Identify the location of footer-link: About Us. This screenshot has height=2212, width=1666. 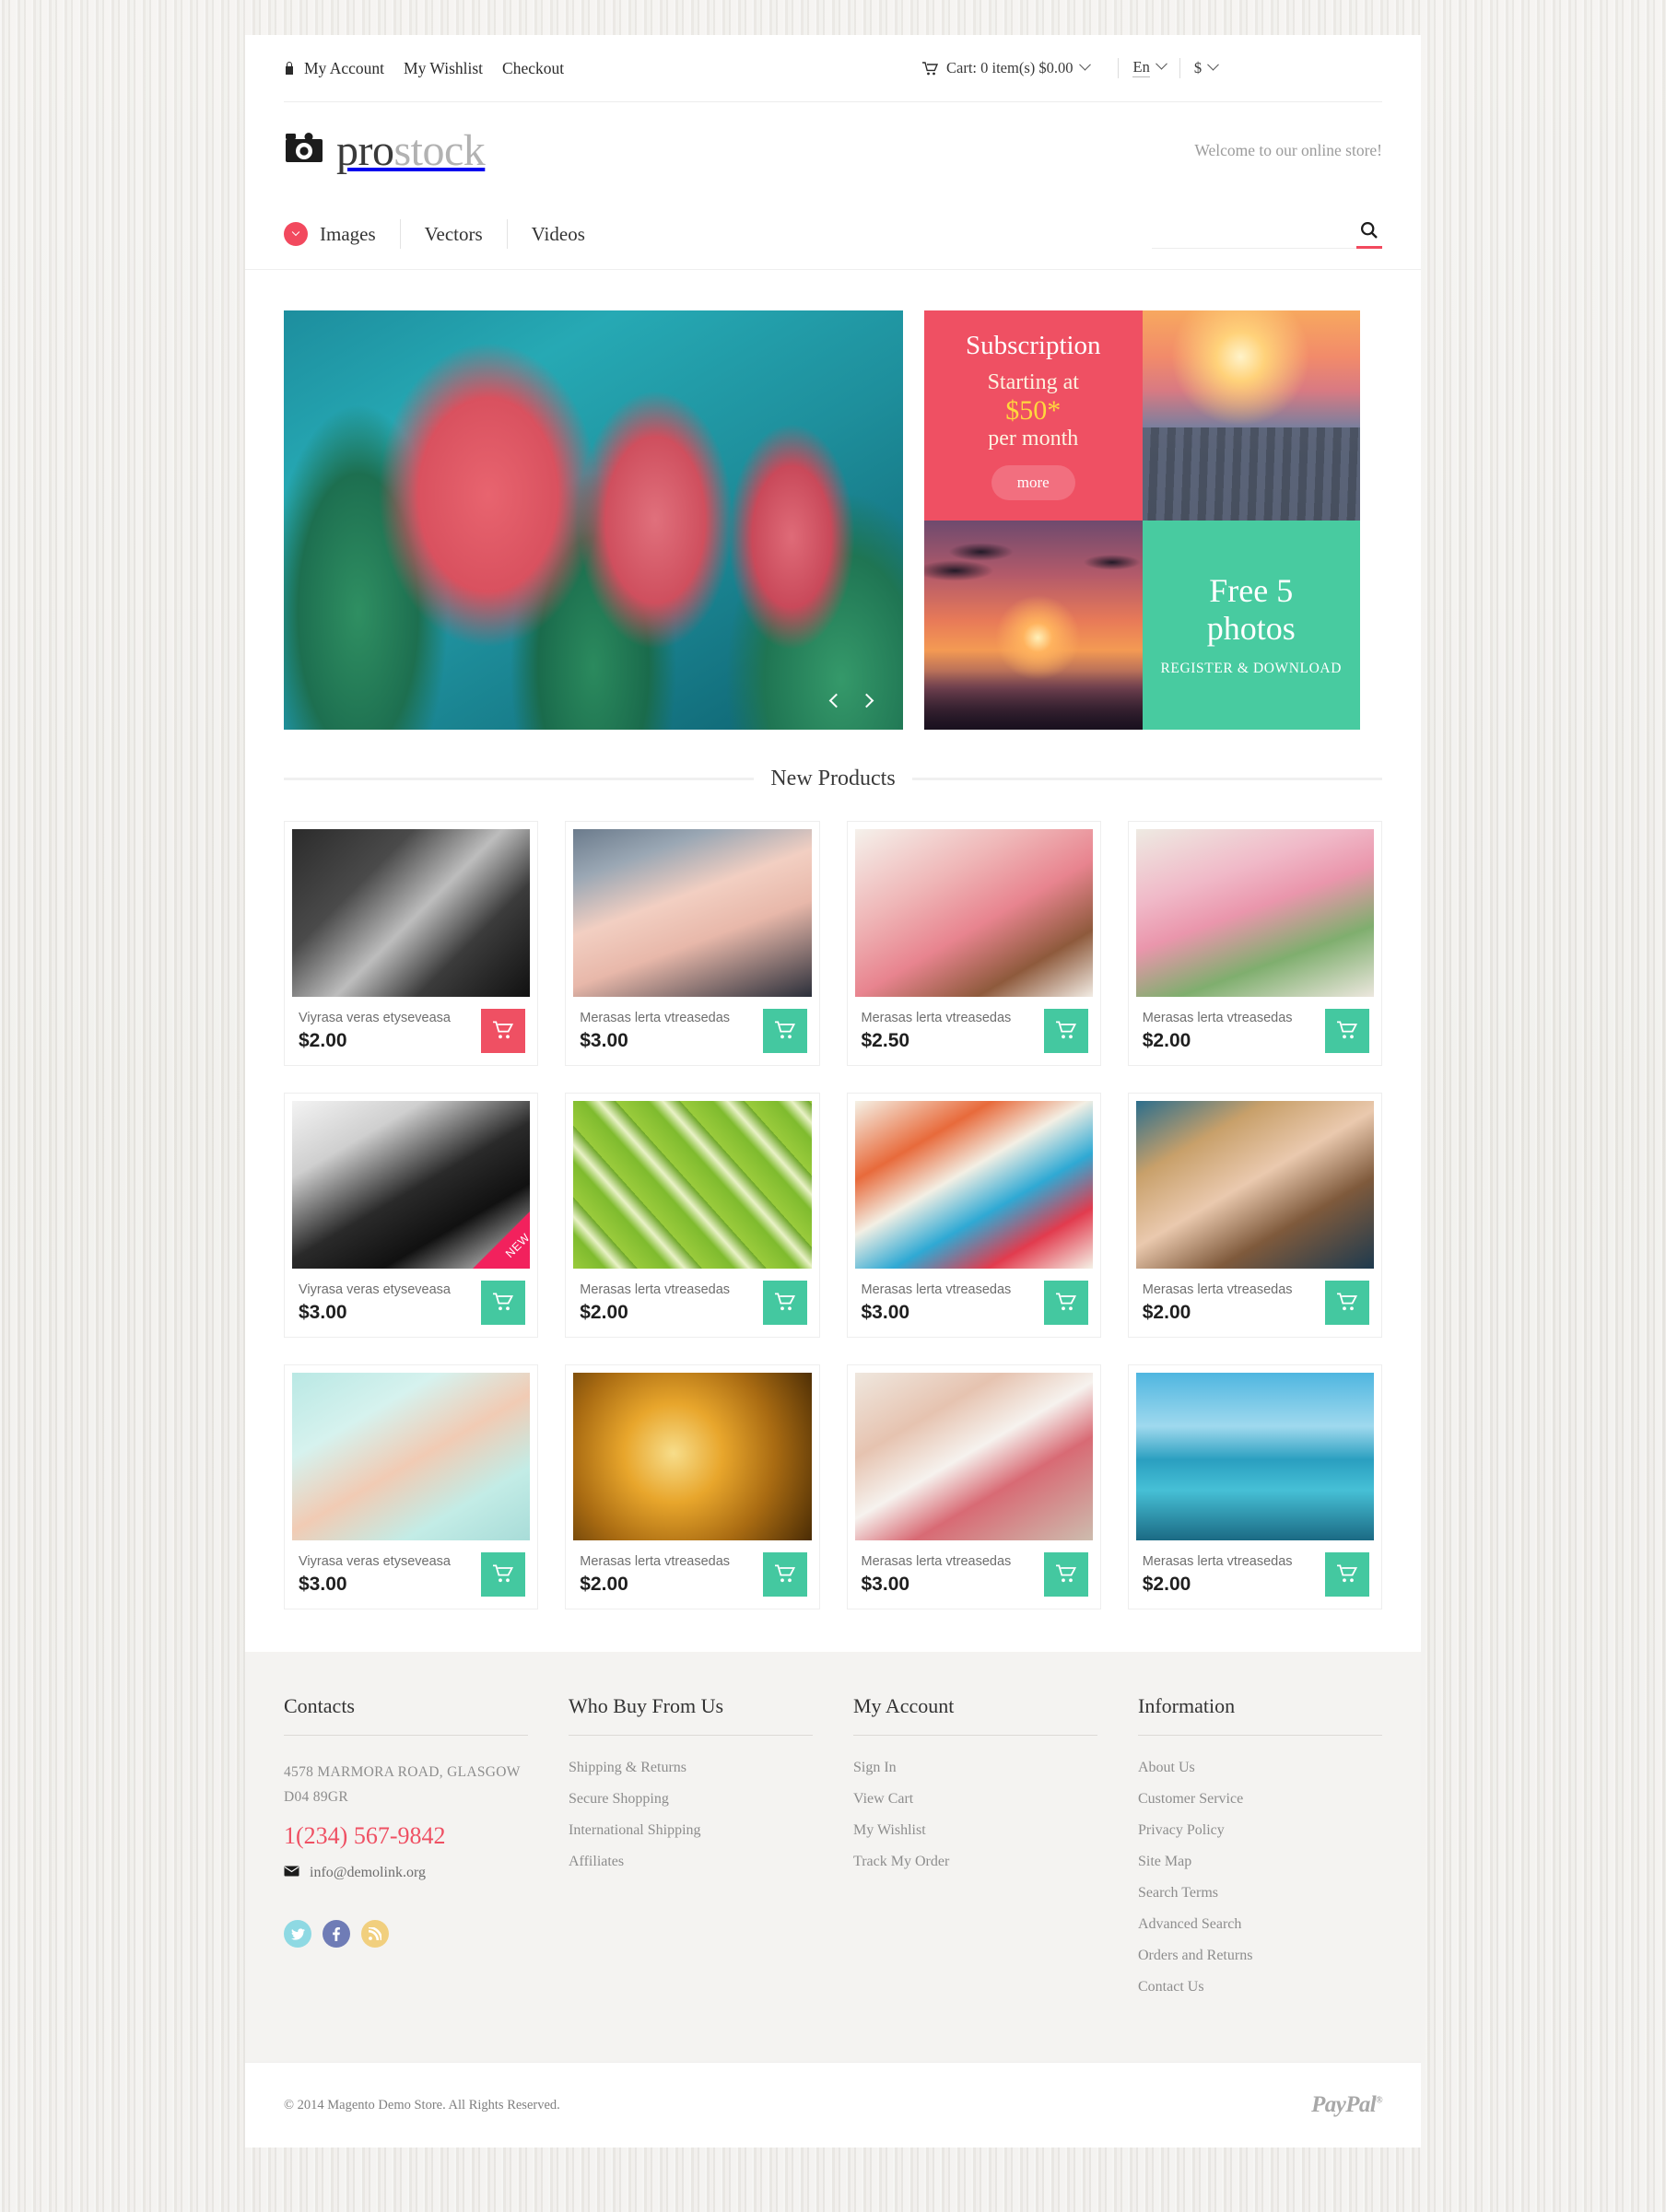
(1260, 1768).